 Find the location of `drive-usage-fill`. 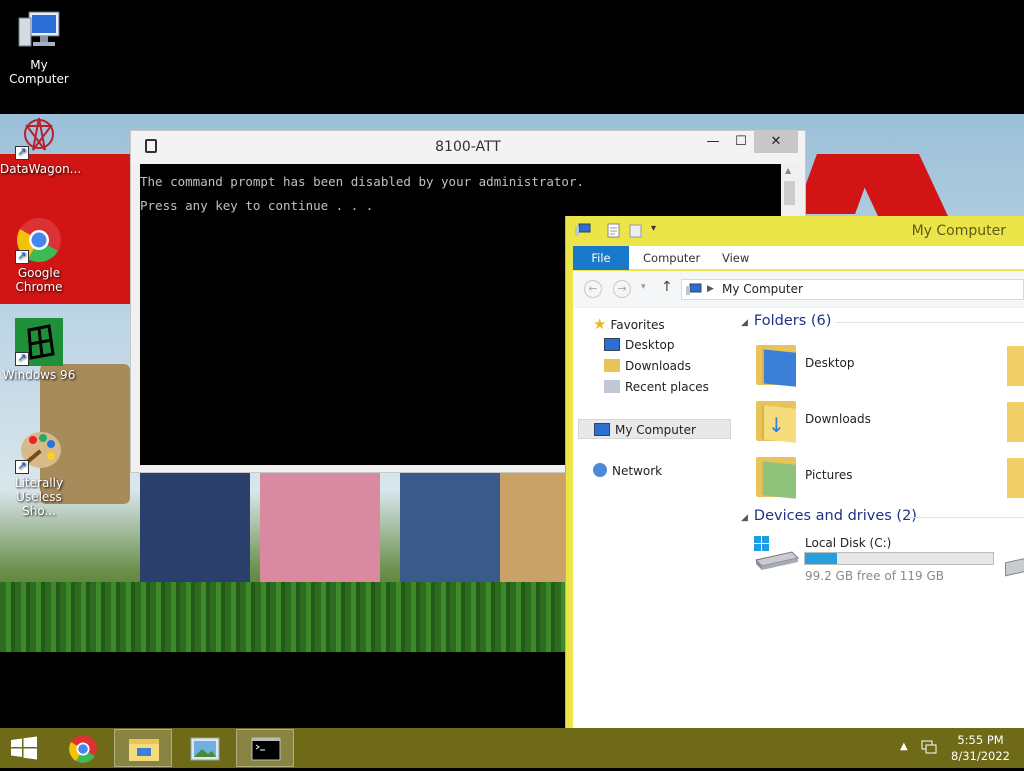

drive-usage-fill is located at coordinates (821, 558).